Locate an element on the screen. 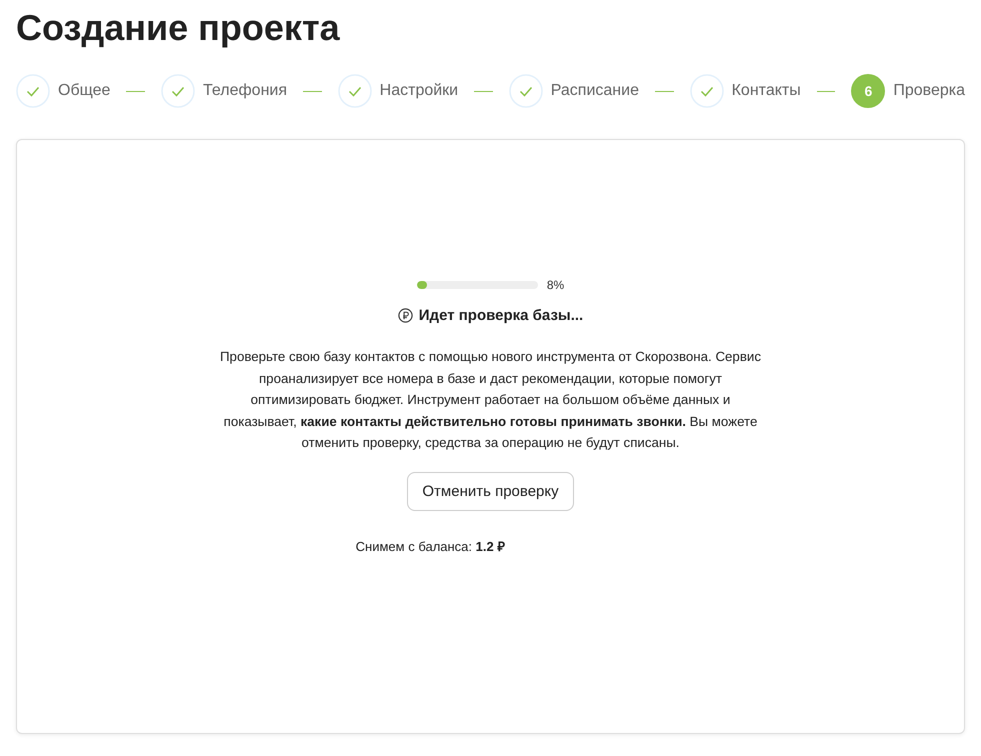  step-item: Контакты is located at coordinates (745, 91).